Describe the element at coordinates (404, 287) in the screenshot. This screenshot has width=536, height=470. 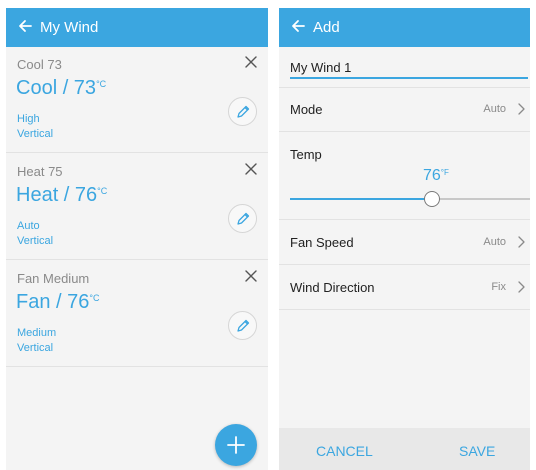
I see `wind-direction-row: Wind Direction Fix` at that location.